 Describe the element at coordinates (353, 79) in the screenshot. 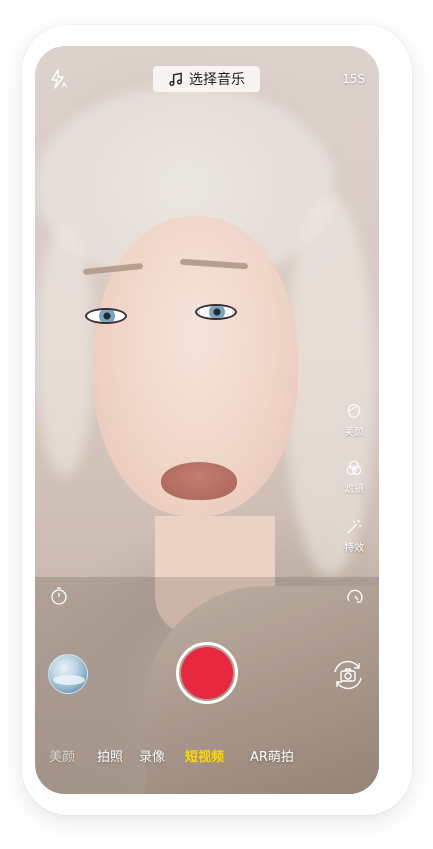

I see `duration-label: 15S` at that location.